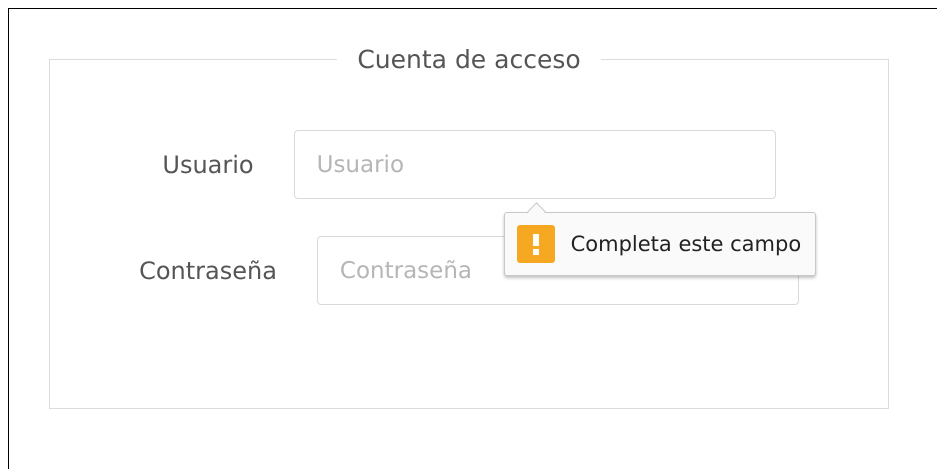  Describe the element at coordinates (469, 59) in the screenshot. I see `fieldset-legend: Cuenta de acceso` at that location.